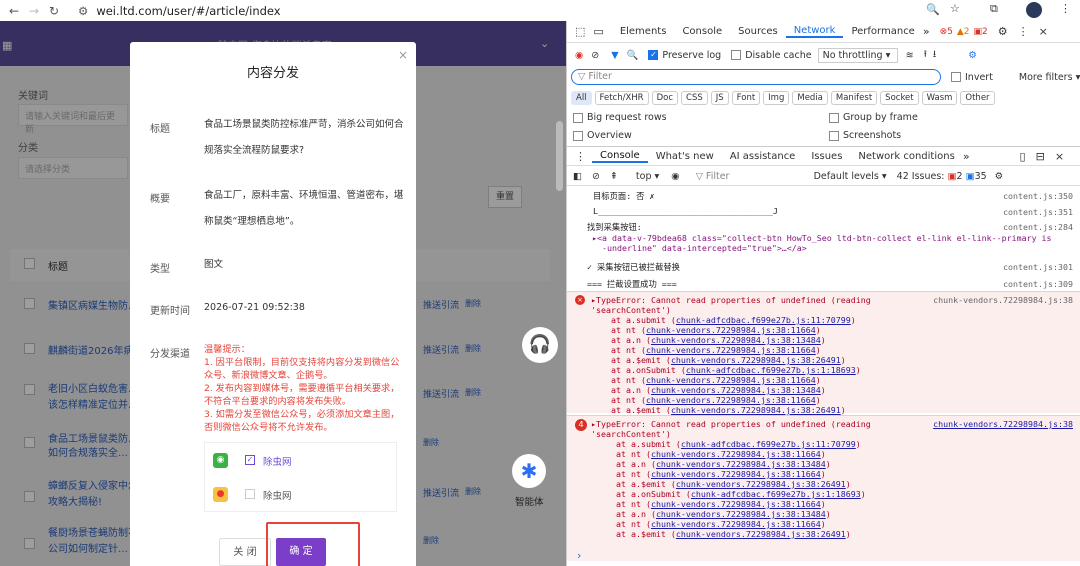 Image resolution: width=1080 pixels, height=566 pixels. Describe the element at coordinates (926, 31) in the screenshot. I see `more-tabs-icon: »` at that location.